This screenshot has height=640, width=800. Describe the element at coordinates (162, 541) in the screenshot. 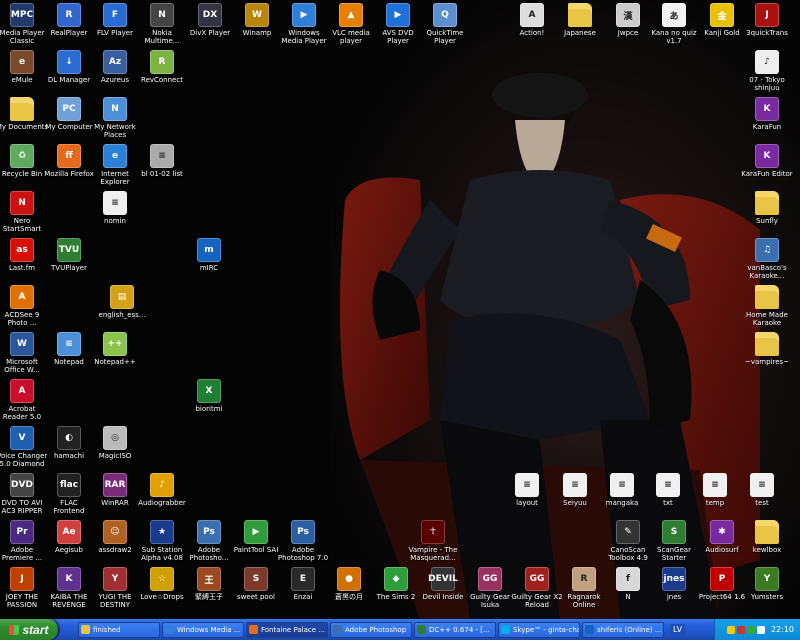

I see `desktop-shortcut: ★ Sub Station Alpha v4.08` at that location.